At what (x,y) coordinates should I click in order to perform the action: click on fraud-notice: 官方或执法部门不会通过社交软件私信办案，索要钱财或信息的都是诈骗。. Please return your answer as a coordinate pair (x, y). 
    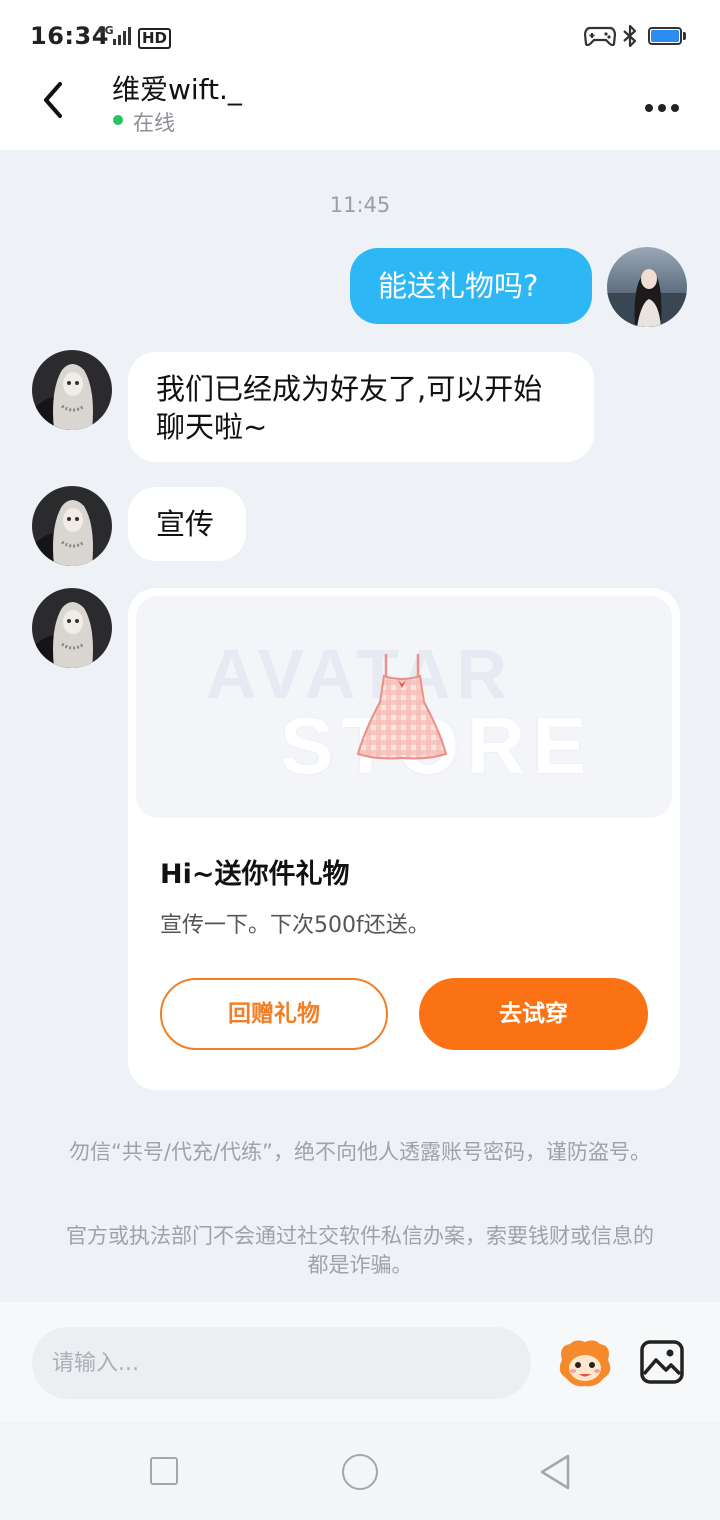
    Looking at the image, I should click on (360, 1250).